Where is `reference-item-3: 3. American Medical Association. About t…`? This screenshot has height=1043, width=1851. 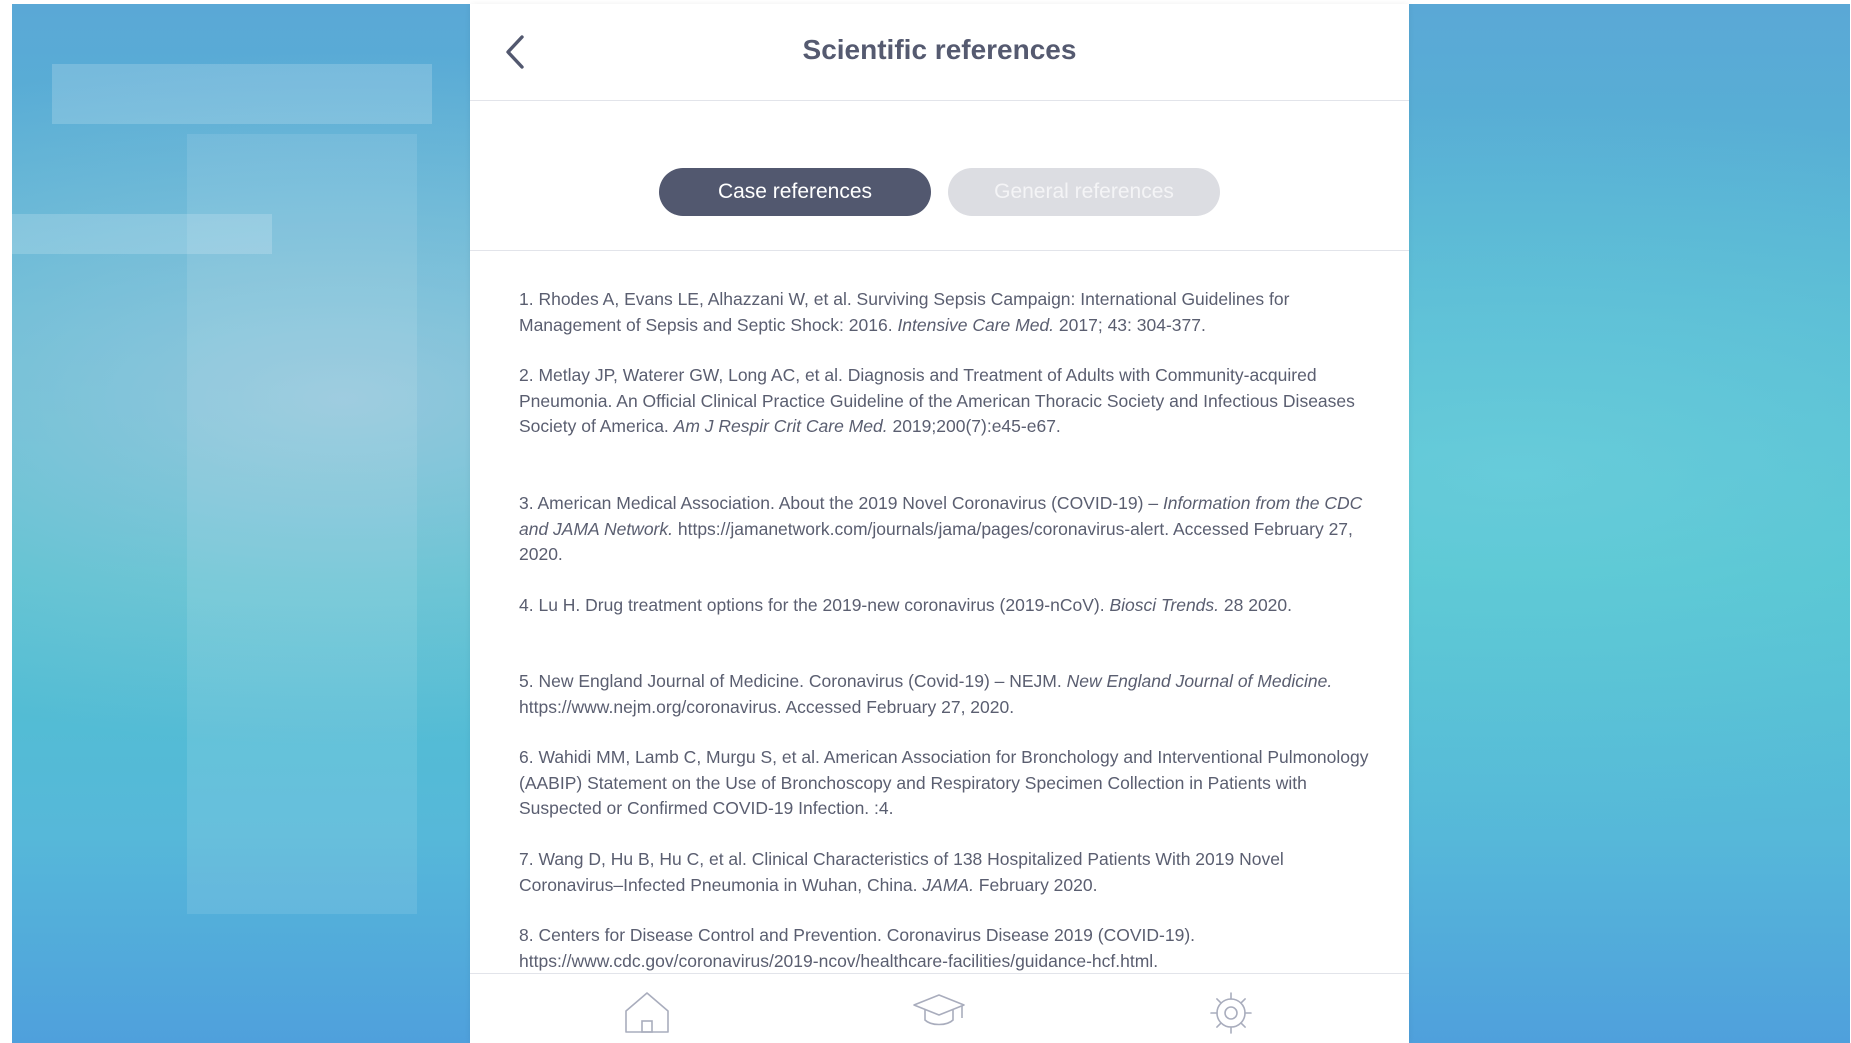
reference-item-3: 3. American Medical Association. About t… is located at coordinates (941, 529).